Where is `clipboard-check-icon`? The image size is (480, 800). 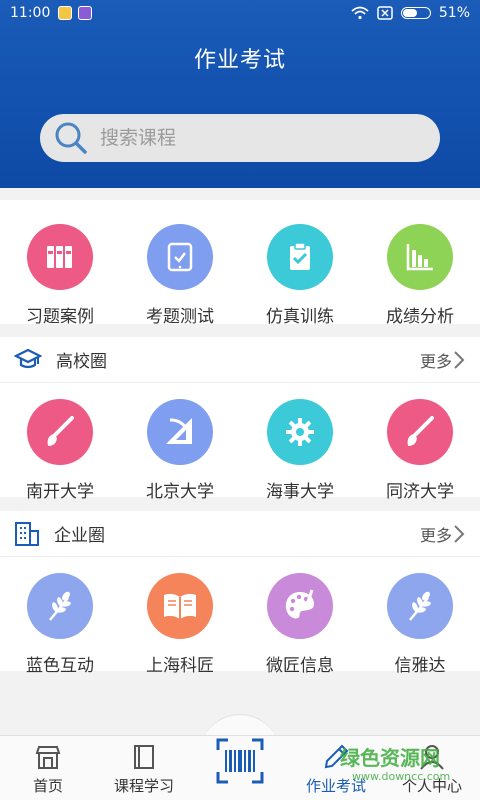 clipboard-check-icon is located at coordinates (300, 257).